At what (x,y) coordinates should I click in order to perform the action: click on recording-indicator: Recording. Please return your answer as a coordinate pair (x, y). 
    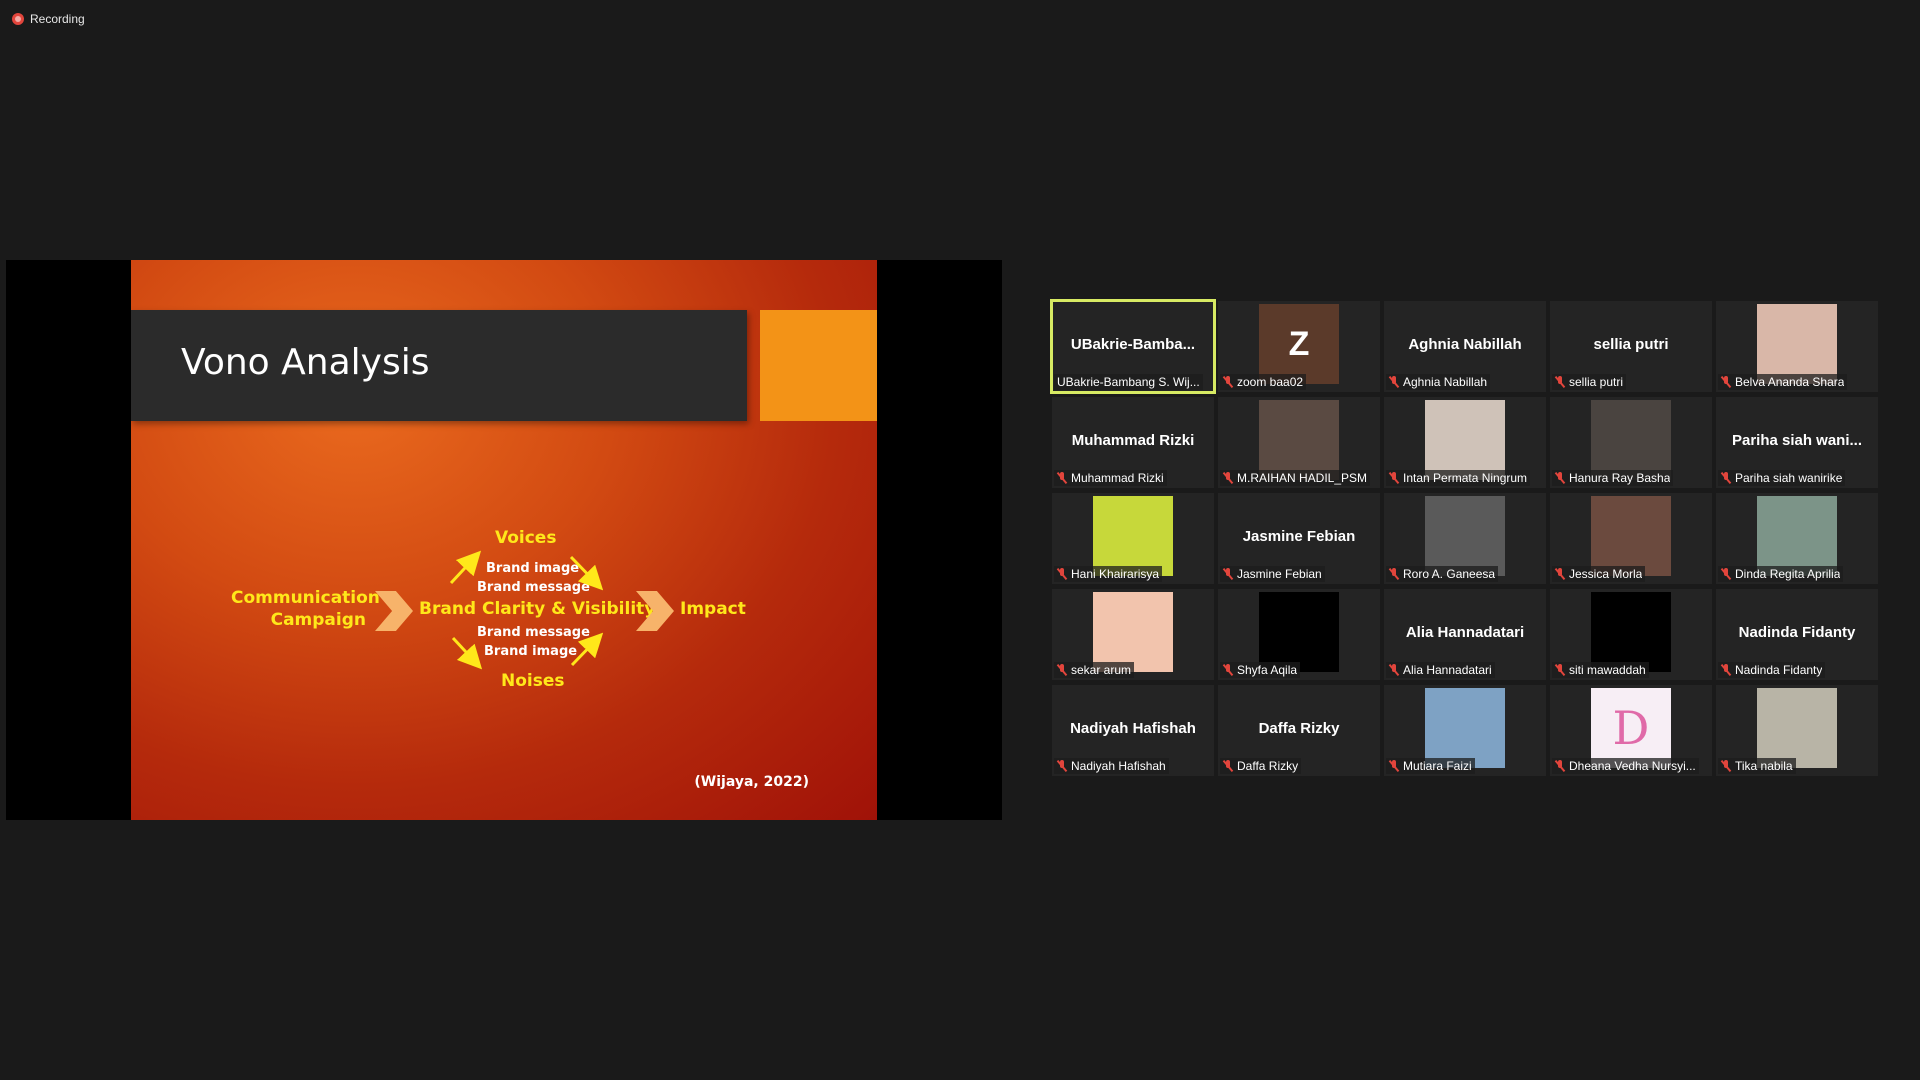
    Looking at the image, I should click on (48, 19).